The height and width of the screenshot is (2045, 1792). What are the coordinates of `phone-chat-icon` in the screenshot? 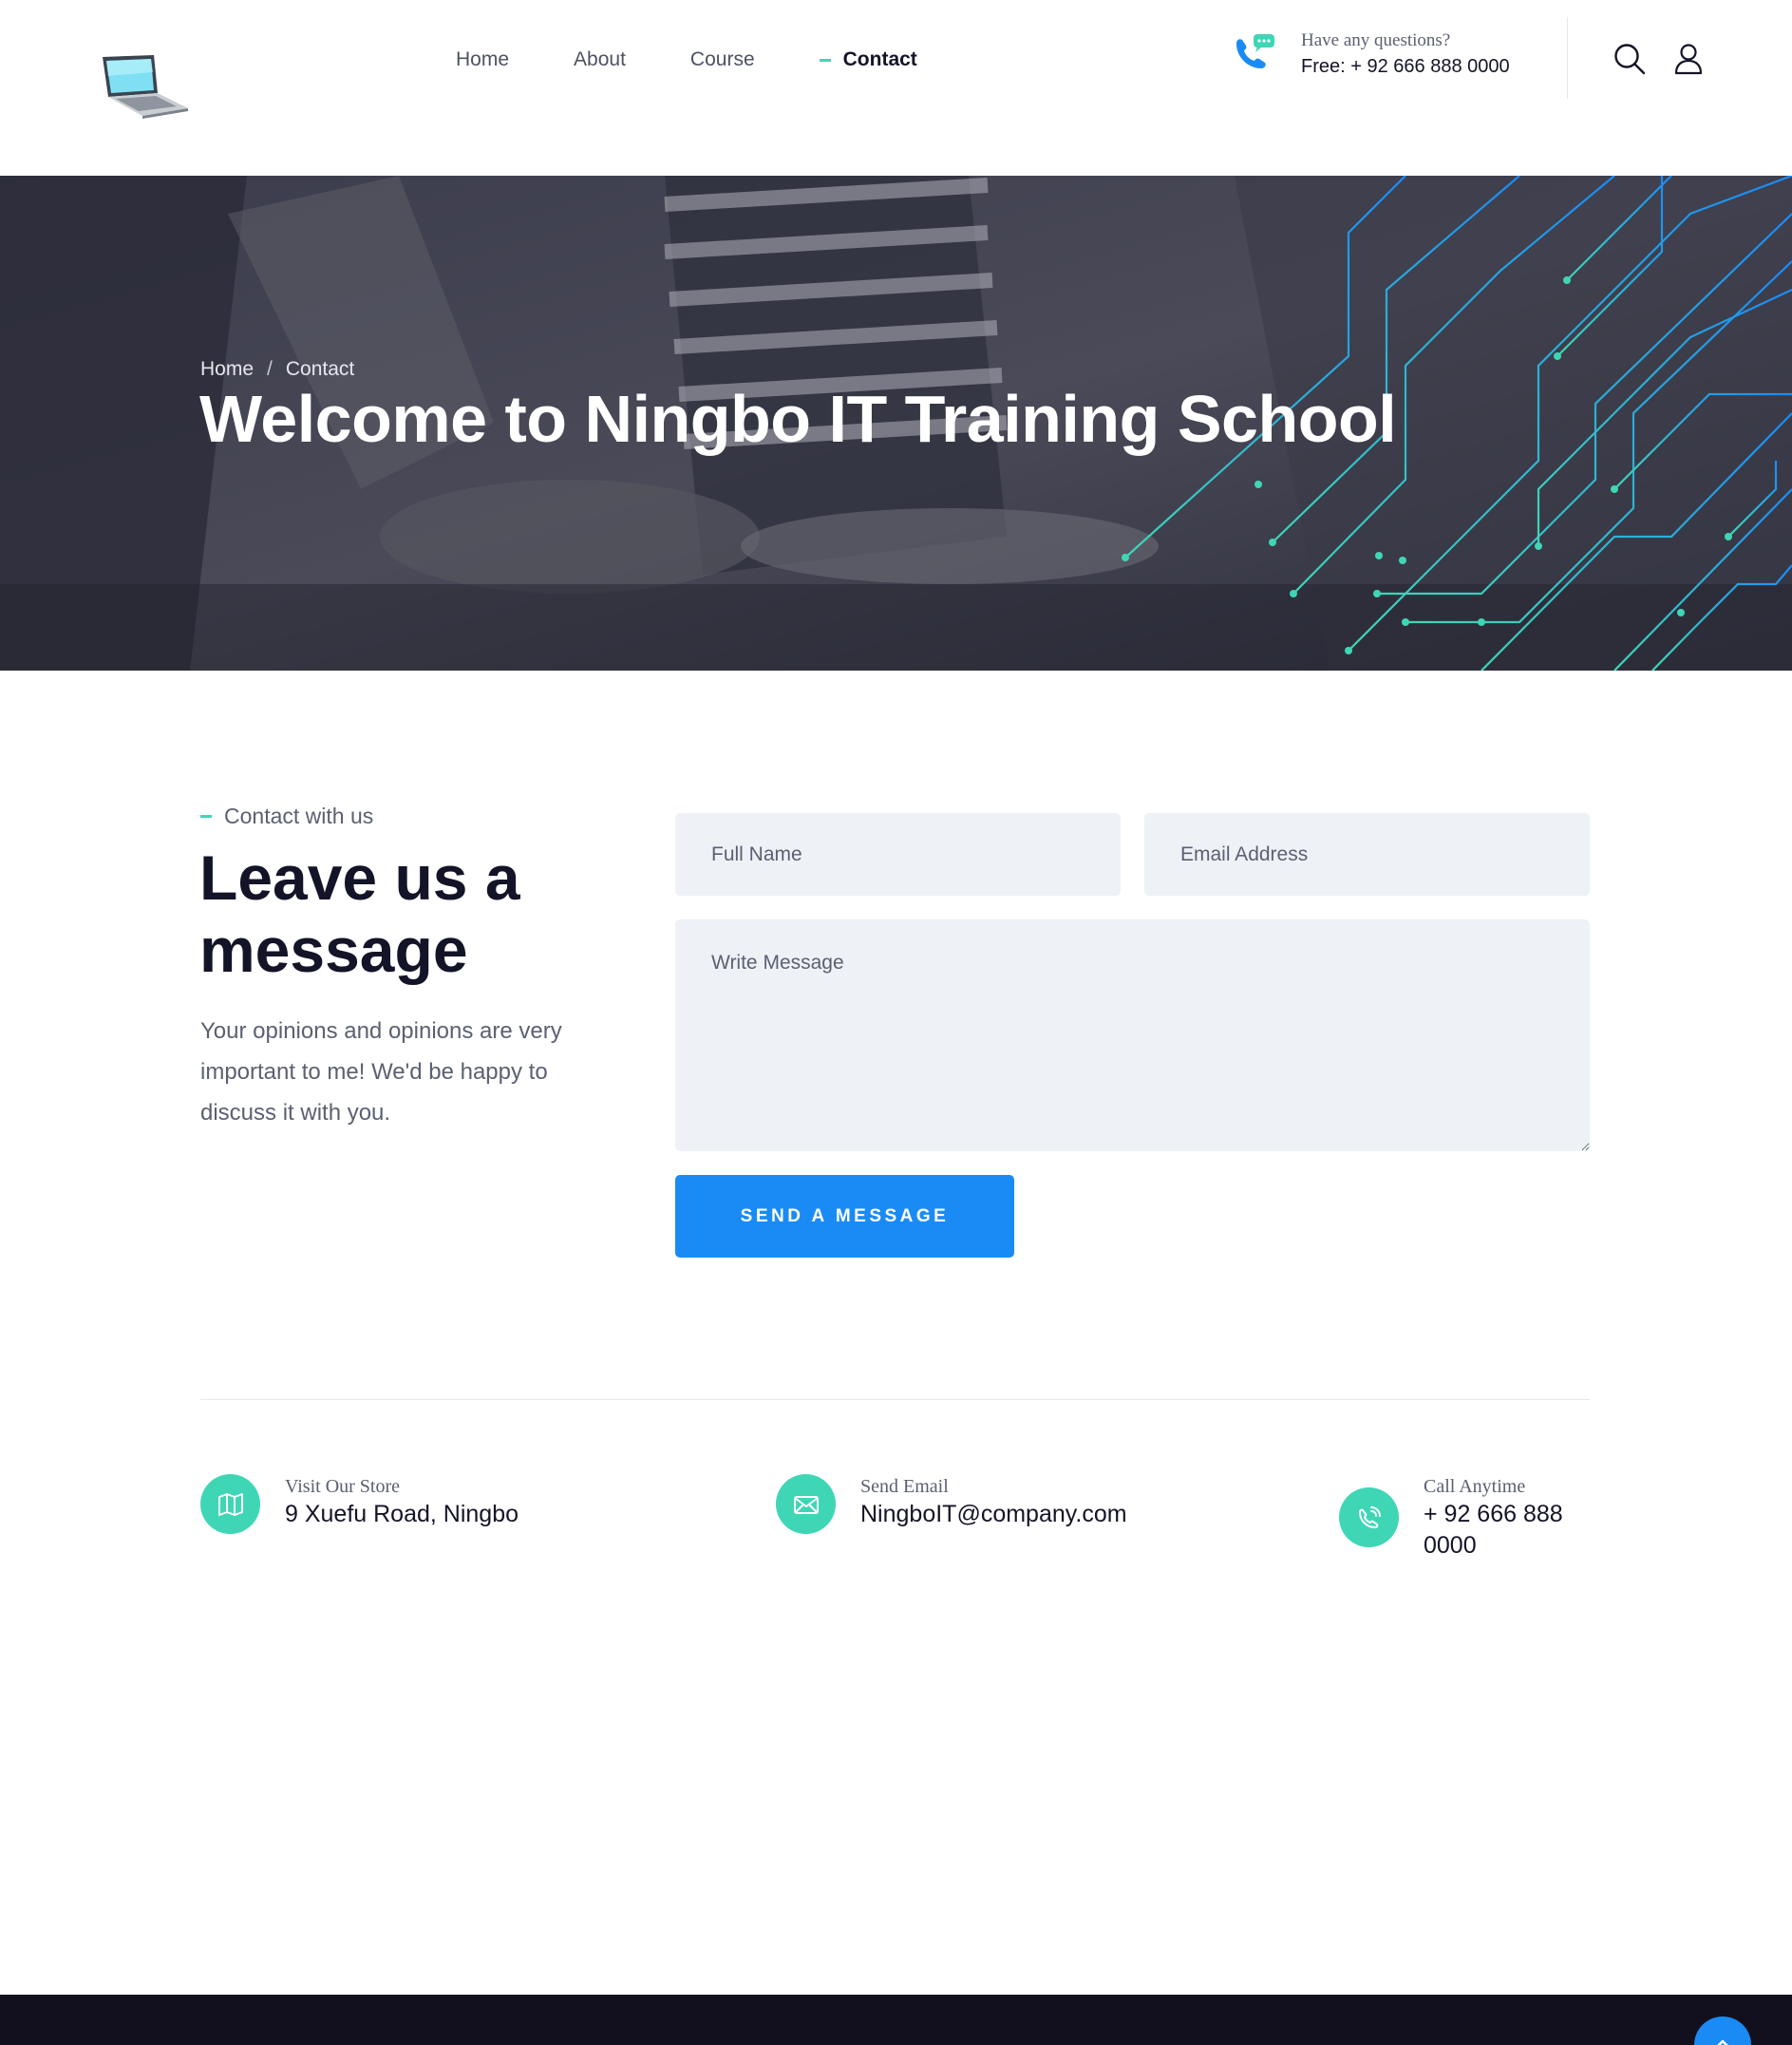 It's located at (1255, 51).